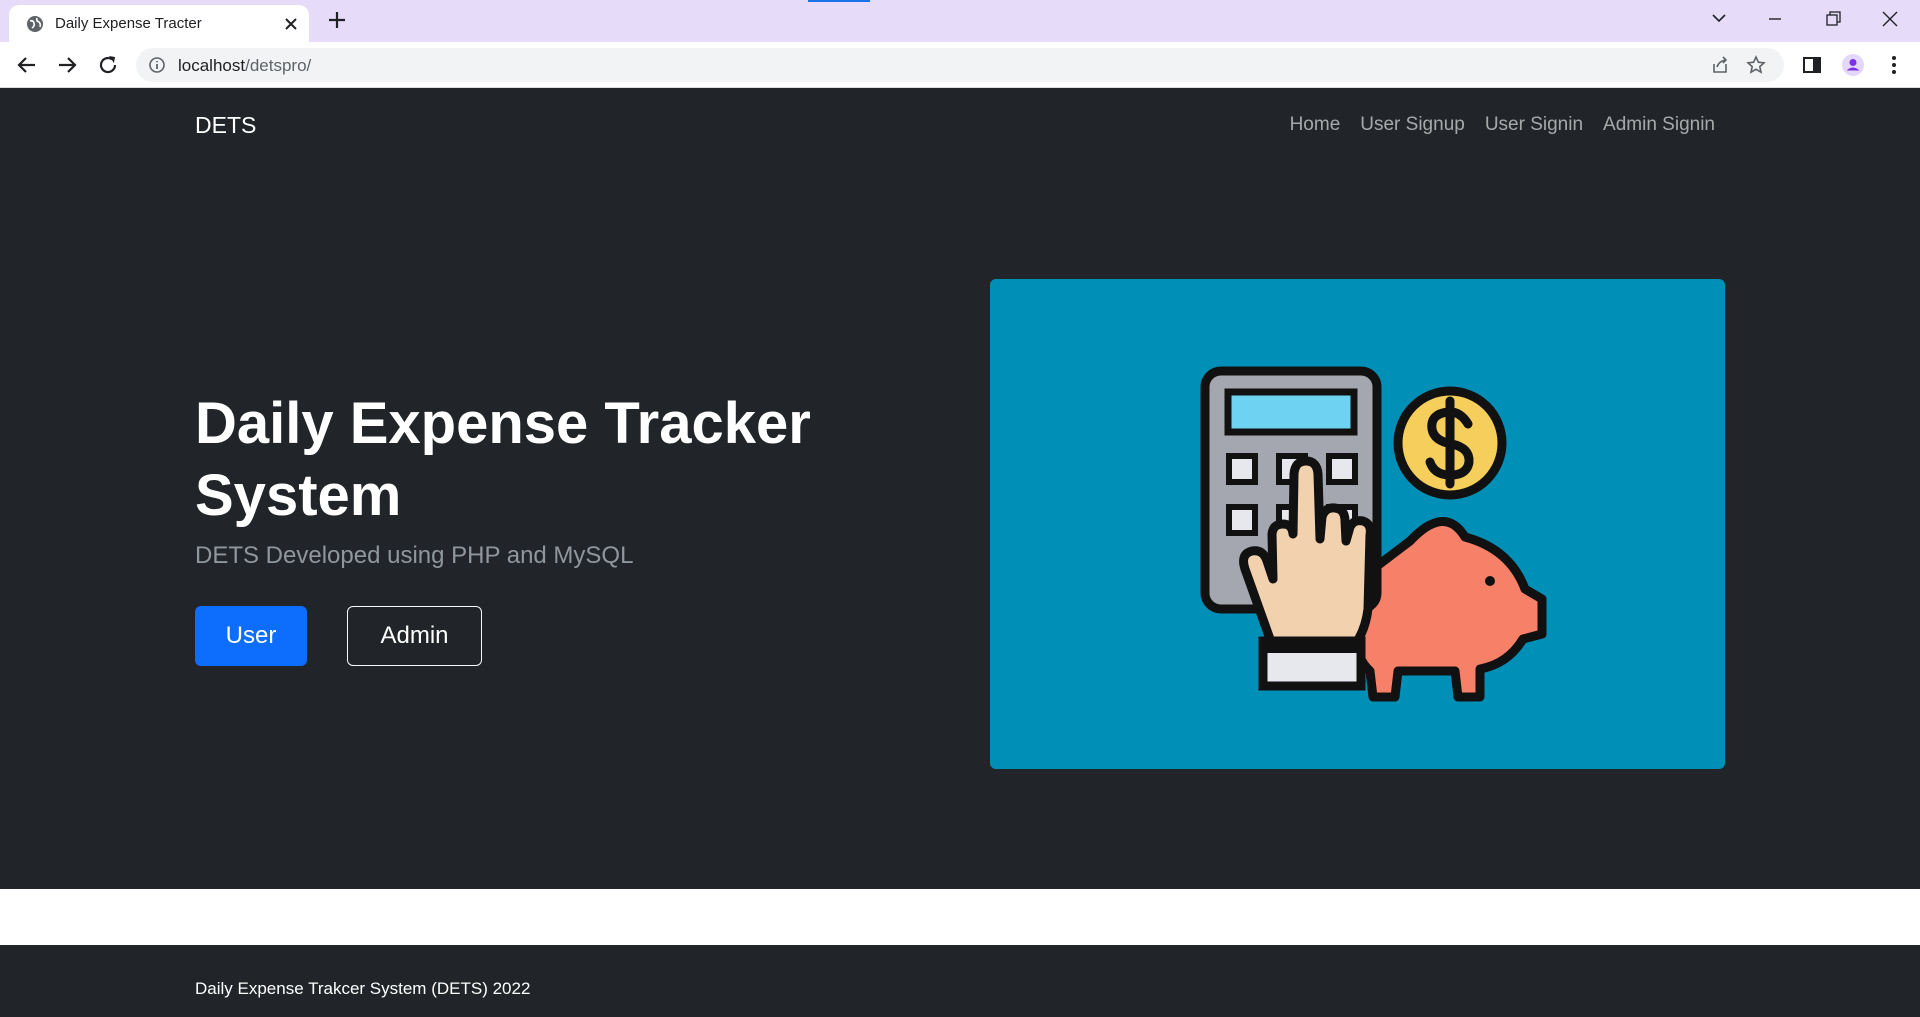 Image resolution: width=1920 pixels, height=1017 pixels. What do you see at coordinates (337, 20) in the screenshot?
I see `new-tab-icon` at bounding box center [337, 20].